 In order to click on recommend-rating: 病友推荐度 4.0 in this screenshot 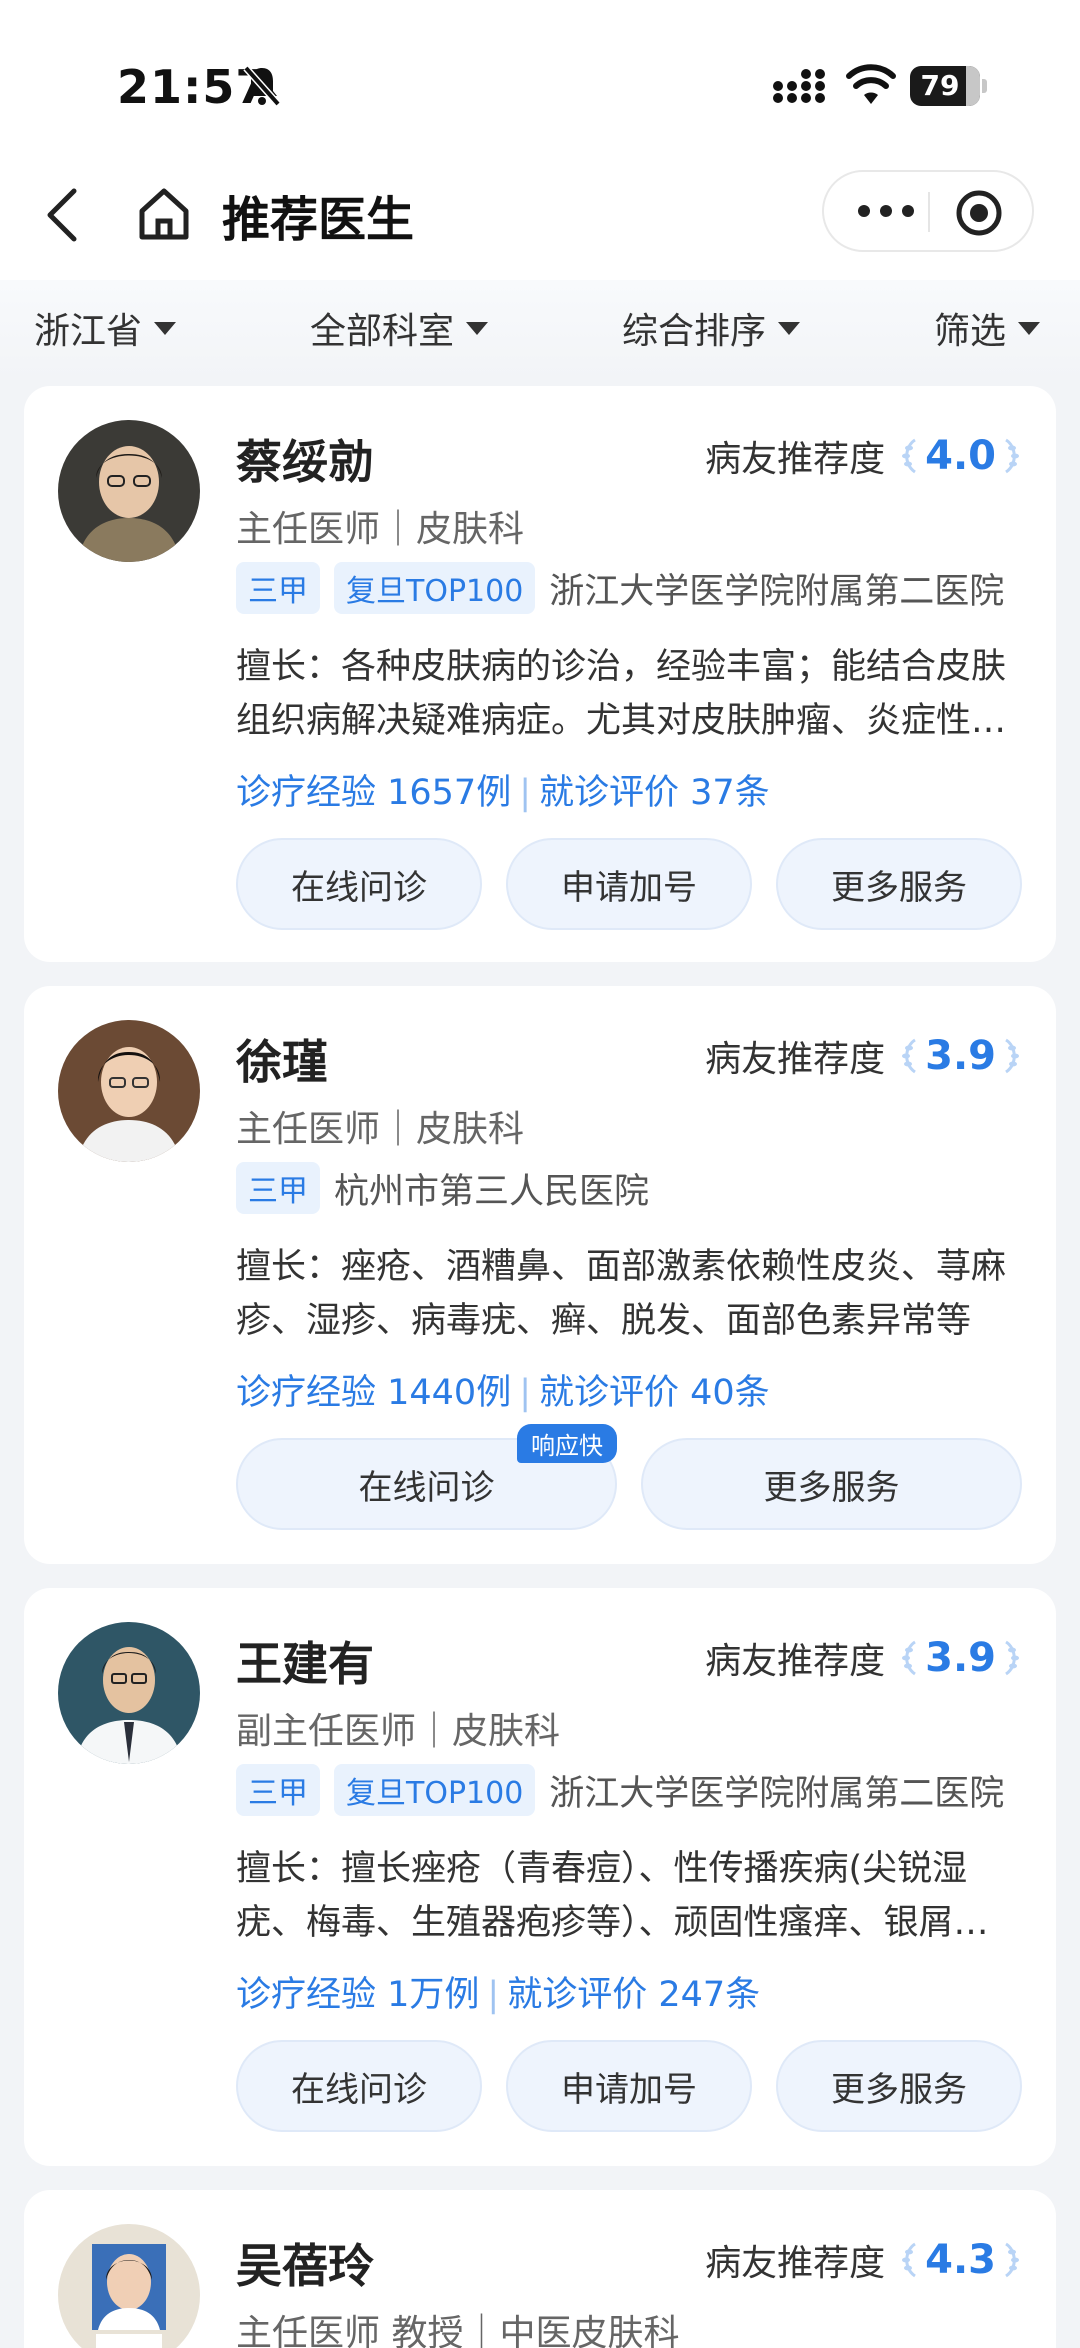, I will do `click(863, 456)`.